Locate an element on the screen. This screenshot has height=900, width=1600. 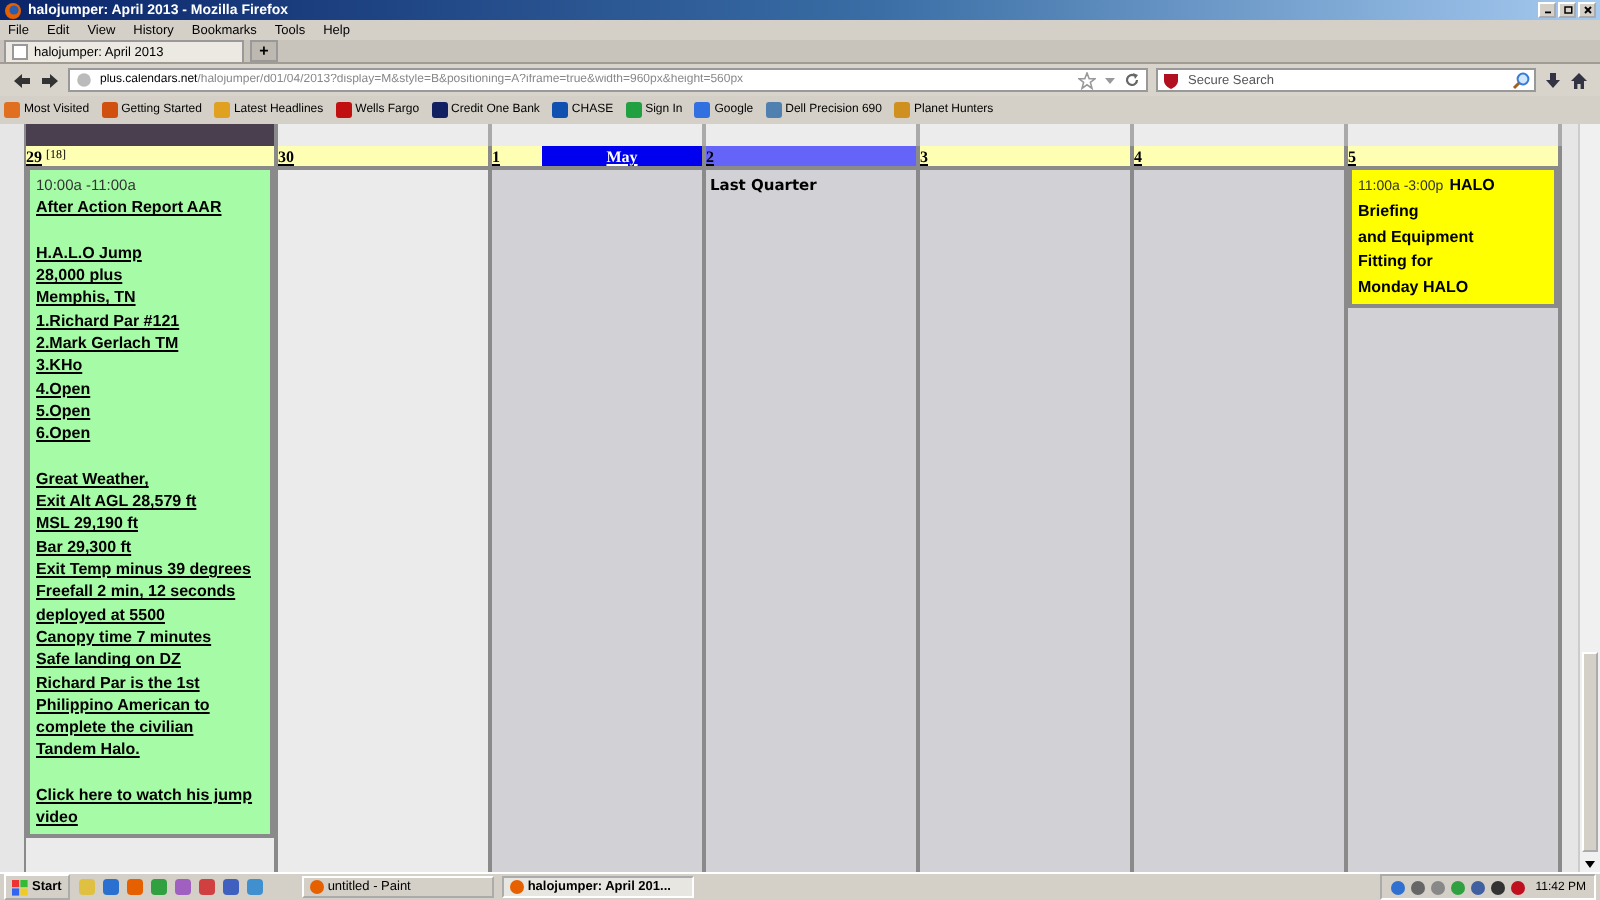
event-link: Great Weather, is located at coordinates (150, 479).